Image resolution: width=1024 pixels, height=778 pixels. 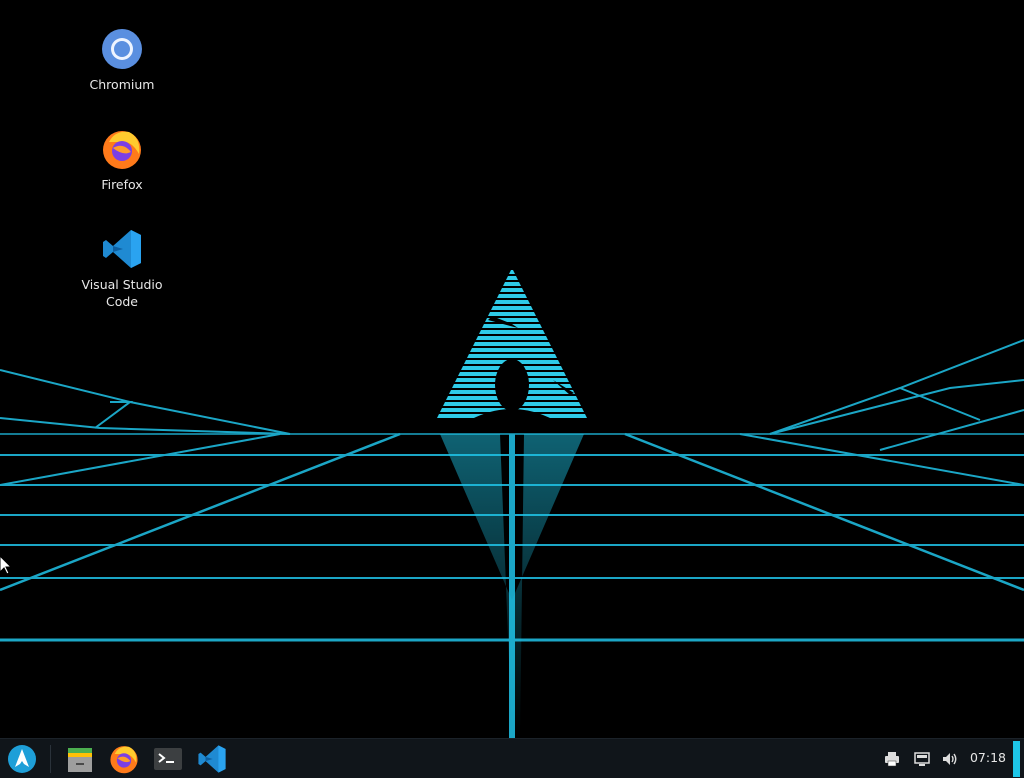 I want to click on file-manager-icon, so click(x=80, y=760).